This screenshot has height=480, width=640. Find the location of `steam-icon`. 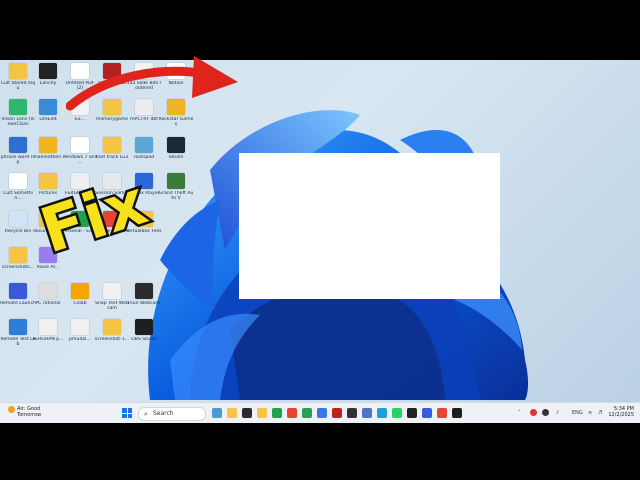

steam-icon is located at coordinates (176, 145).